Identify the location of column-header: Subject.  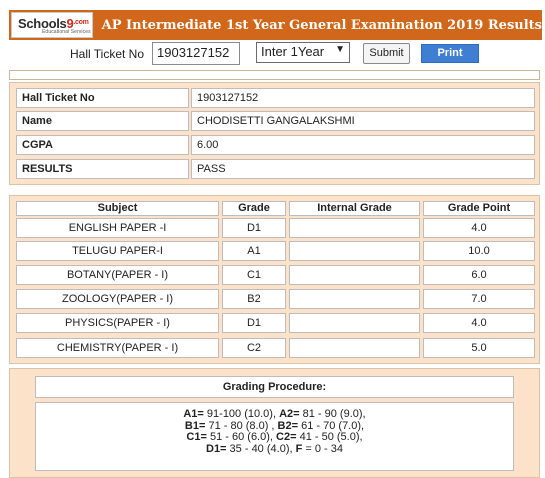
(117, 208).